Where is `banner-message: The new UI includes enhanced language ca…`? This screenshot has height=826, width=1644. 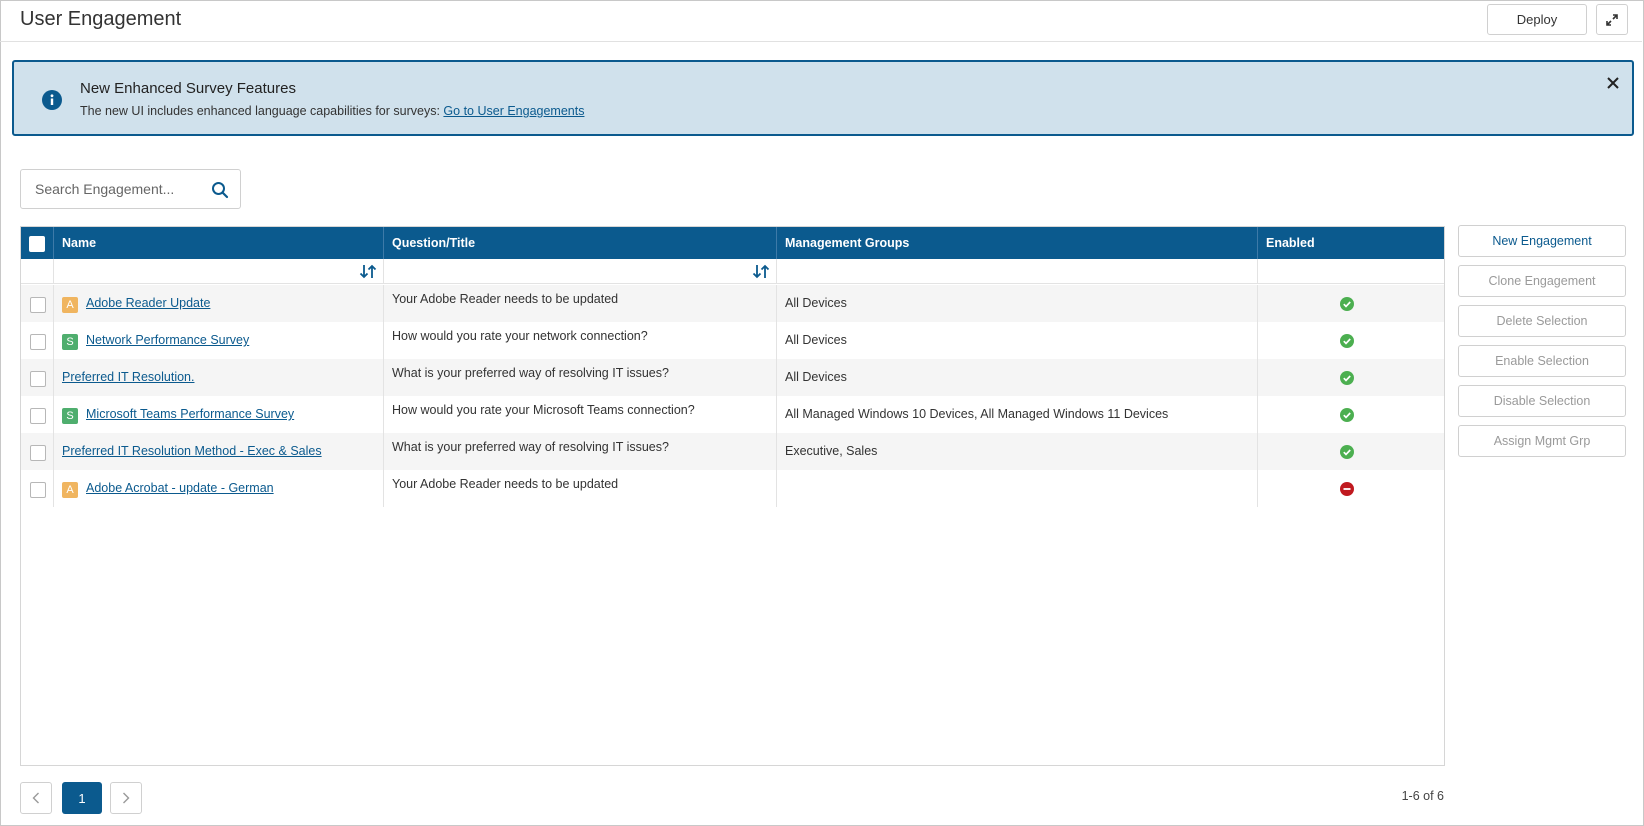
banner-message: The new UI includes enhanced language ca… is located at coordinates (262, 111).